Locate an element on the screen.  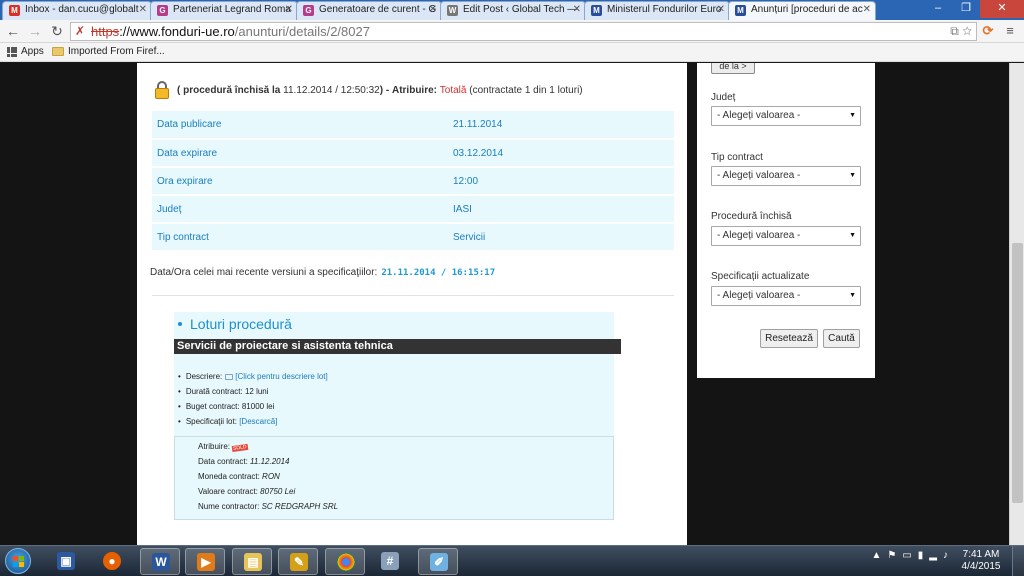
volume-icon: ♪ is located at coordinates (945, 555).